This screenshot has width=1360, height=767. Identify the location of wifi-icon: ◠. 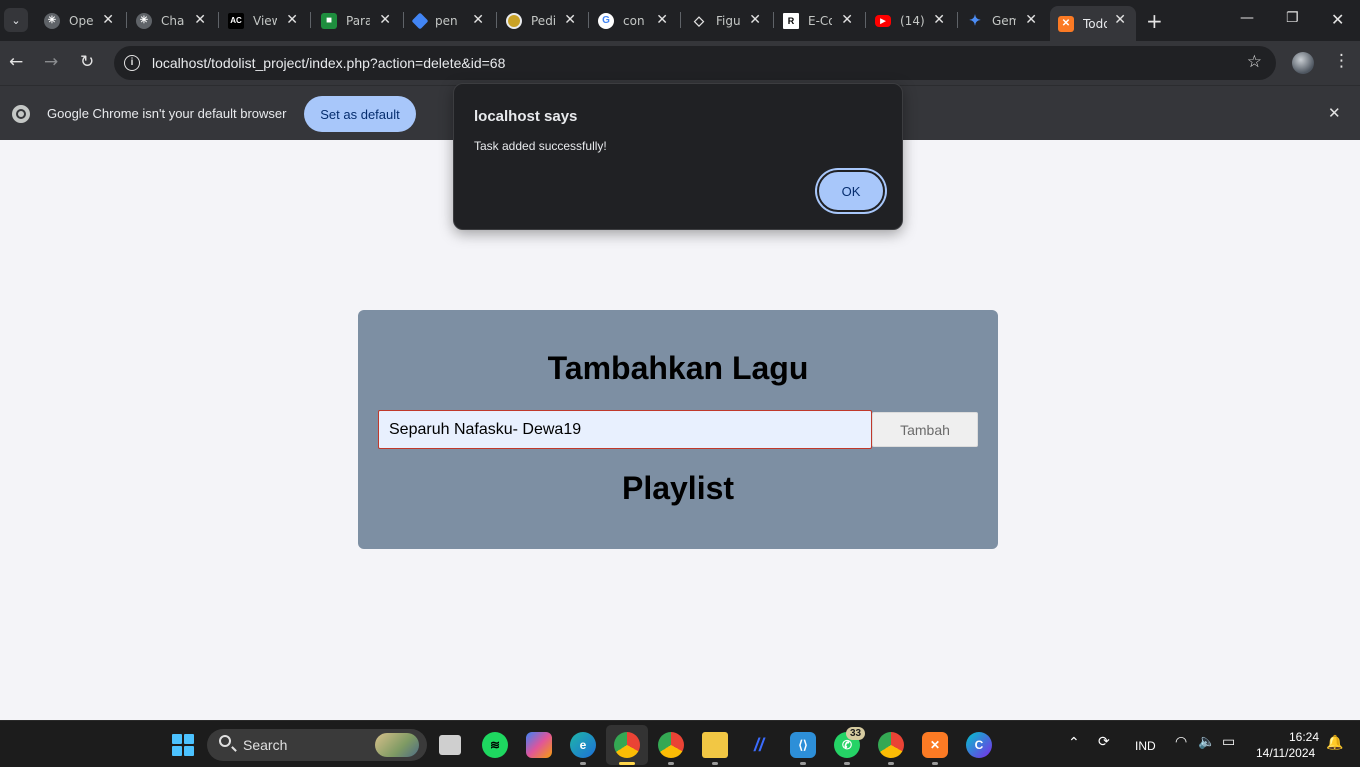
(1181, 742).